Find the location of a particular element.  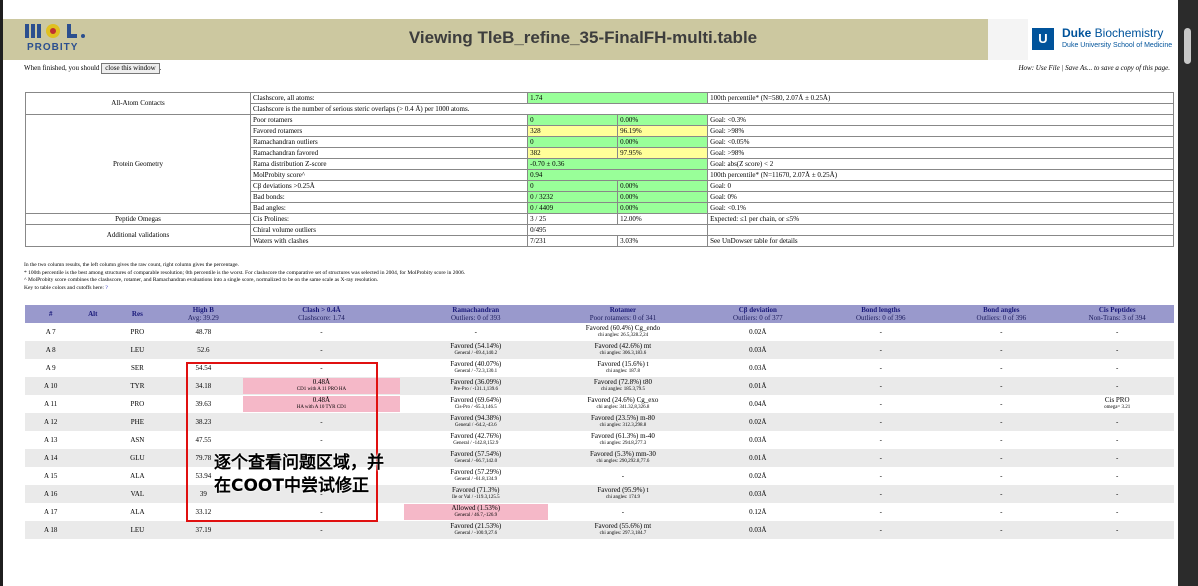

clash-cell-content: - is located at coordinates (321, 332).